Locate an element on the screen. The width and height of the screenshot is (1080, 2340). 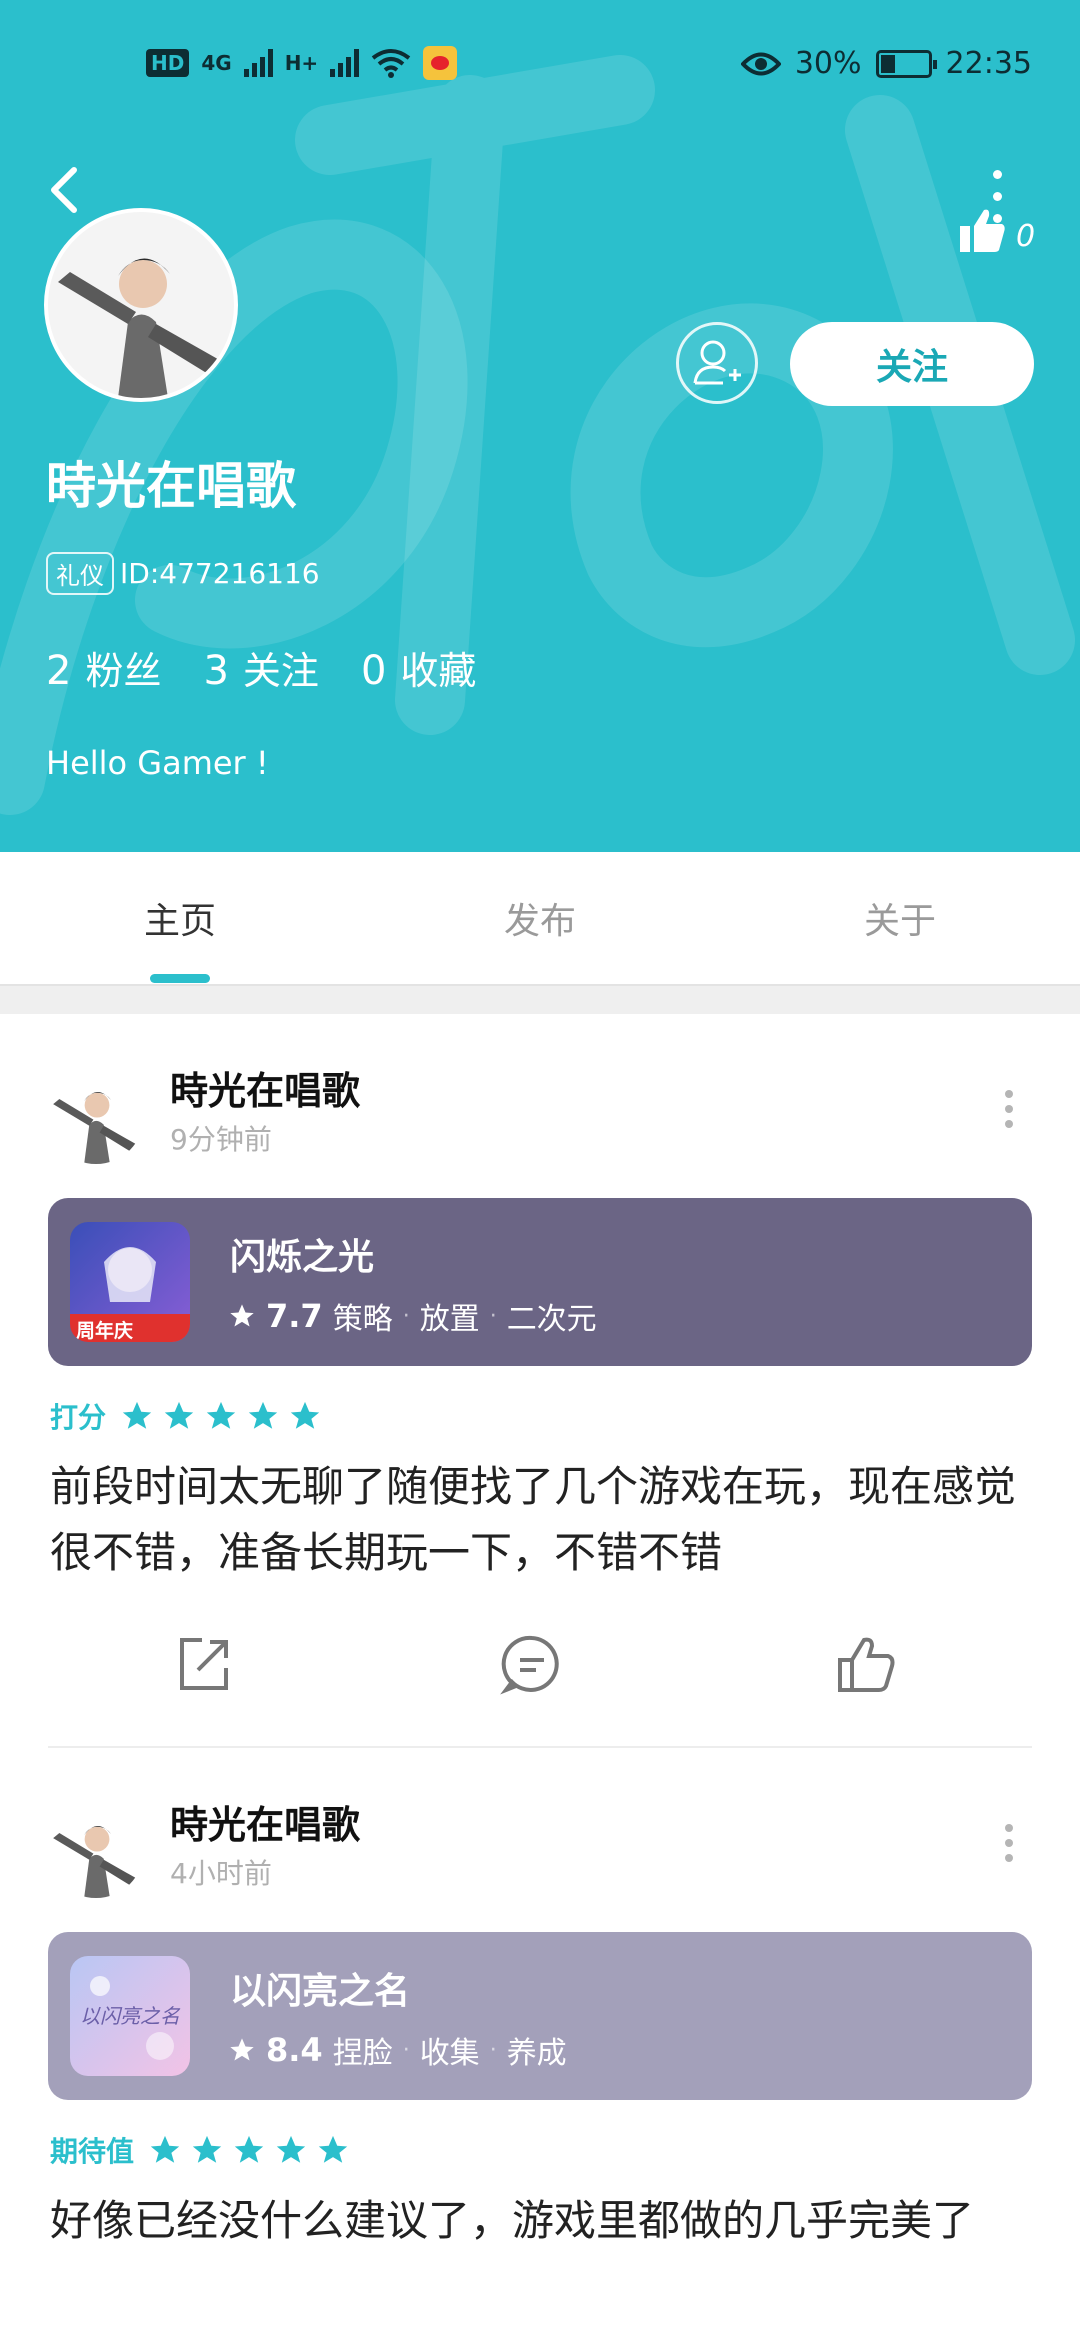
add-user-icon is located at coordinates (717, 362).